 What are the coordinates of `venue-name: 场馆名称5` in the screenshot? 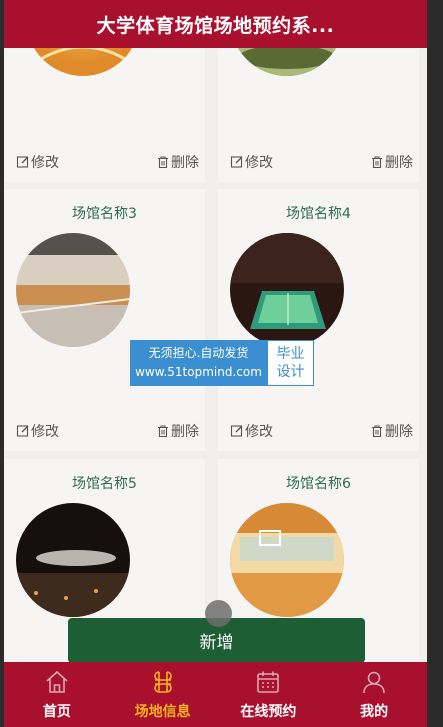 It's located at (104, 484).